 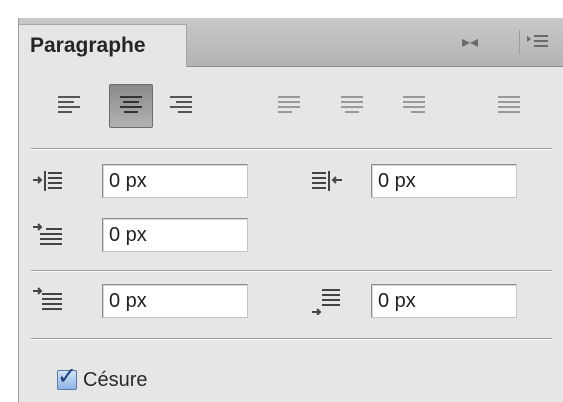 I want to click on space-before-icon, so click(x=49, y=301).